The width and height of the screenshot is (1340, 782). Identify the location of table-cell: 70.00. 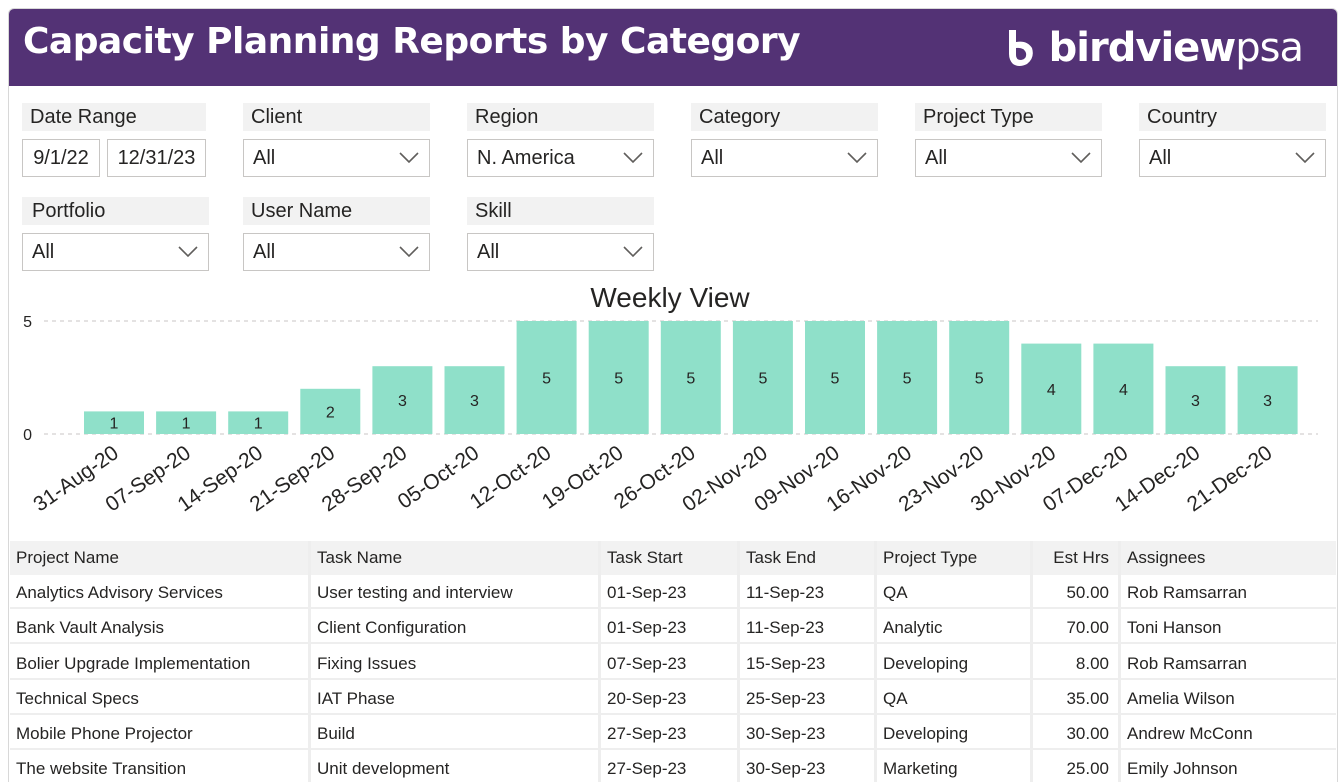
(1087, 628).